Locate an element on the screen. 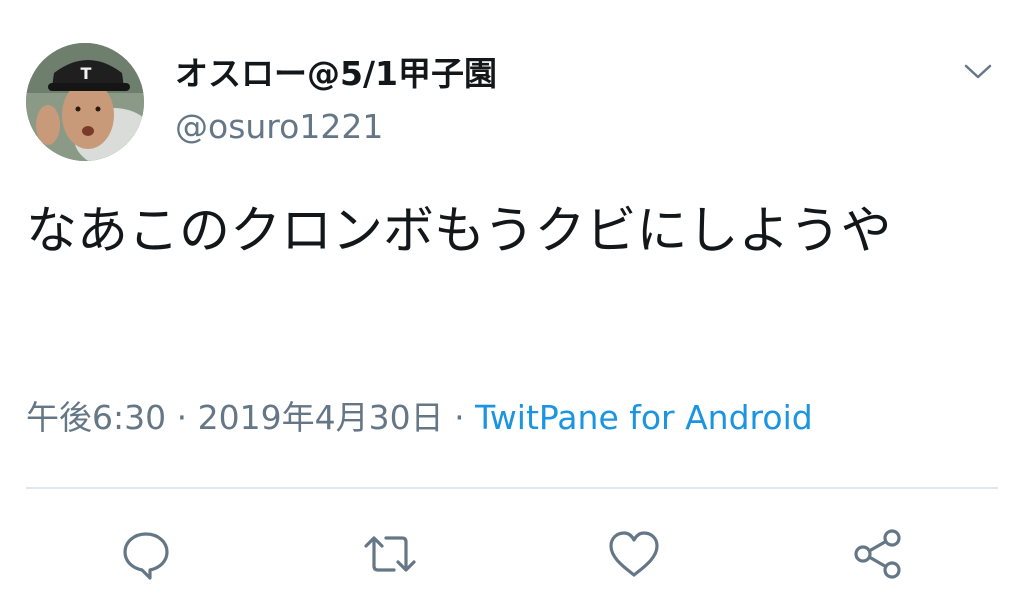 The image size is (1024, 606). author-handle: @osuro1221 is located at coordinates (279, 127).